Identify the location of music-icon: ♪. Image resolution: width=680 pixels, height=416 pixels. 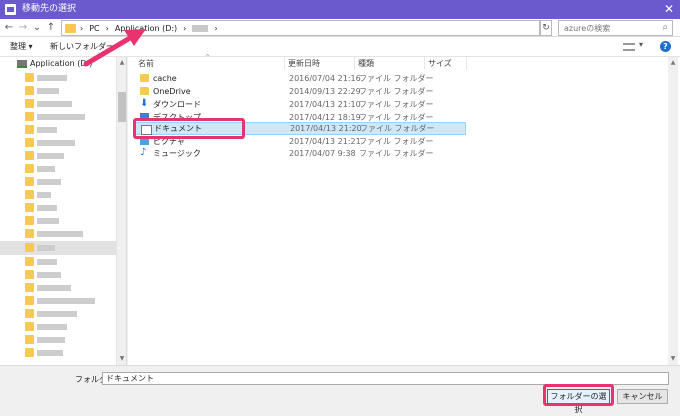
(143, 152).